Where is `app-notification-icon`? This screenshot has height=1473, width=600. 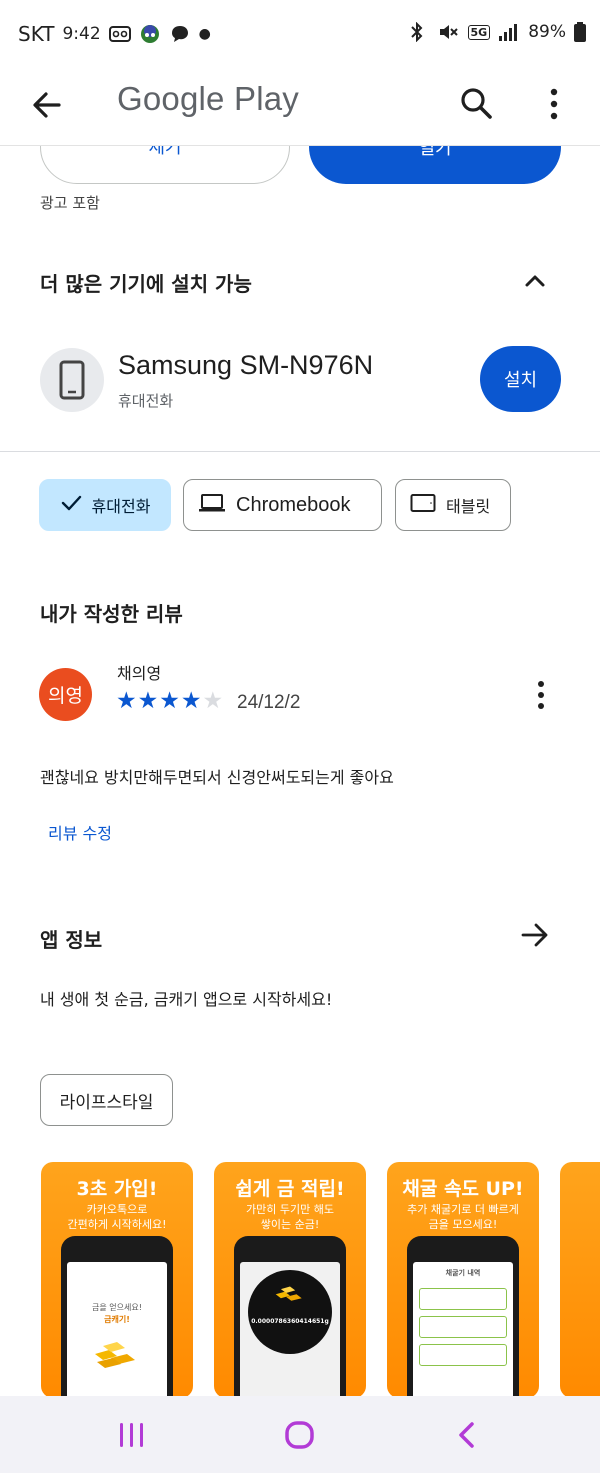 app-notification-icon is located at coordinates (150, 34).